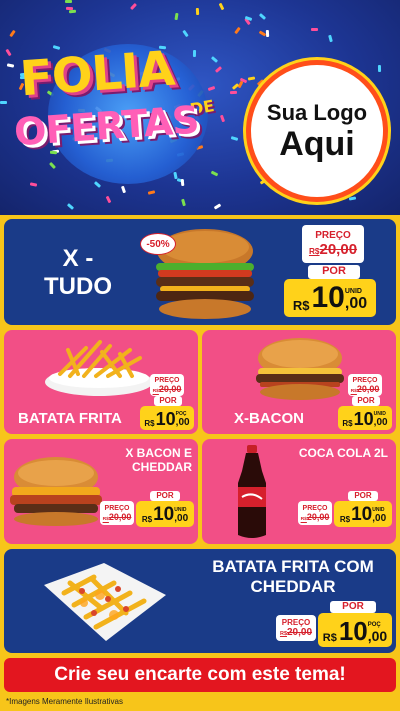  Describe the element at coordinates (158, 244) in the screenshot. I see `discount-badge: -50%` at that location.